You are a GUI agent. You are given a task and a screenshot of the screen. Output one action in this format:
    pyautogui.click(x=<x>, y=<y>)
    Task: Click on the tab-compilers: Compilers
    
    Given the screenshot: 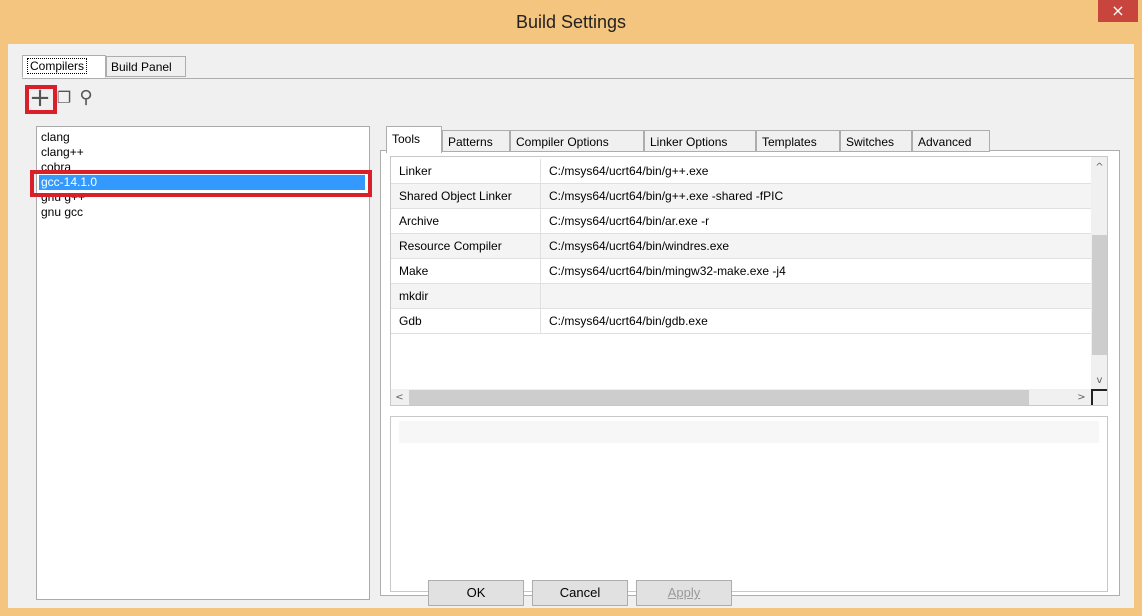 What is the action you would take?
    pyautogui.click(x=64, y=66)
    